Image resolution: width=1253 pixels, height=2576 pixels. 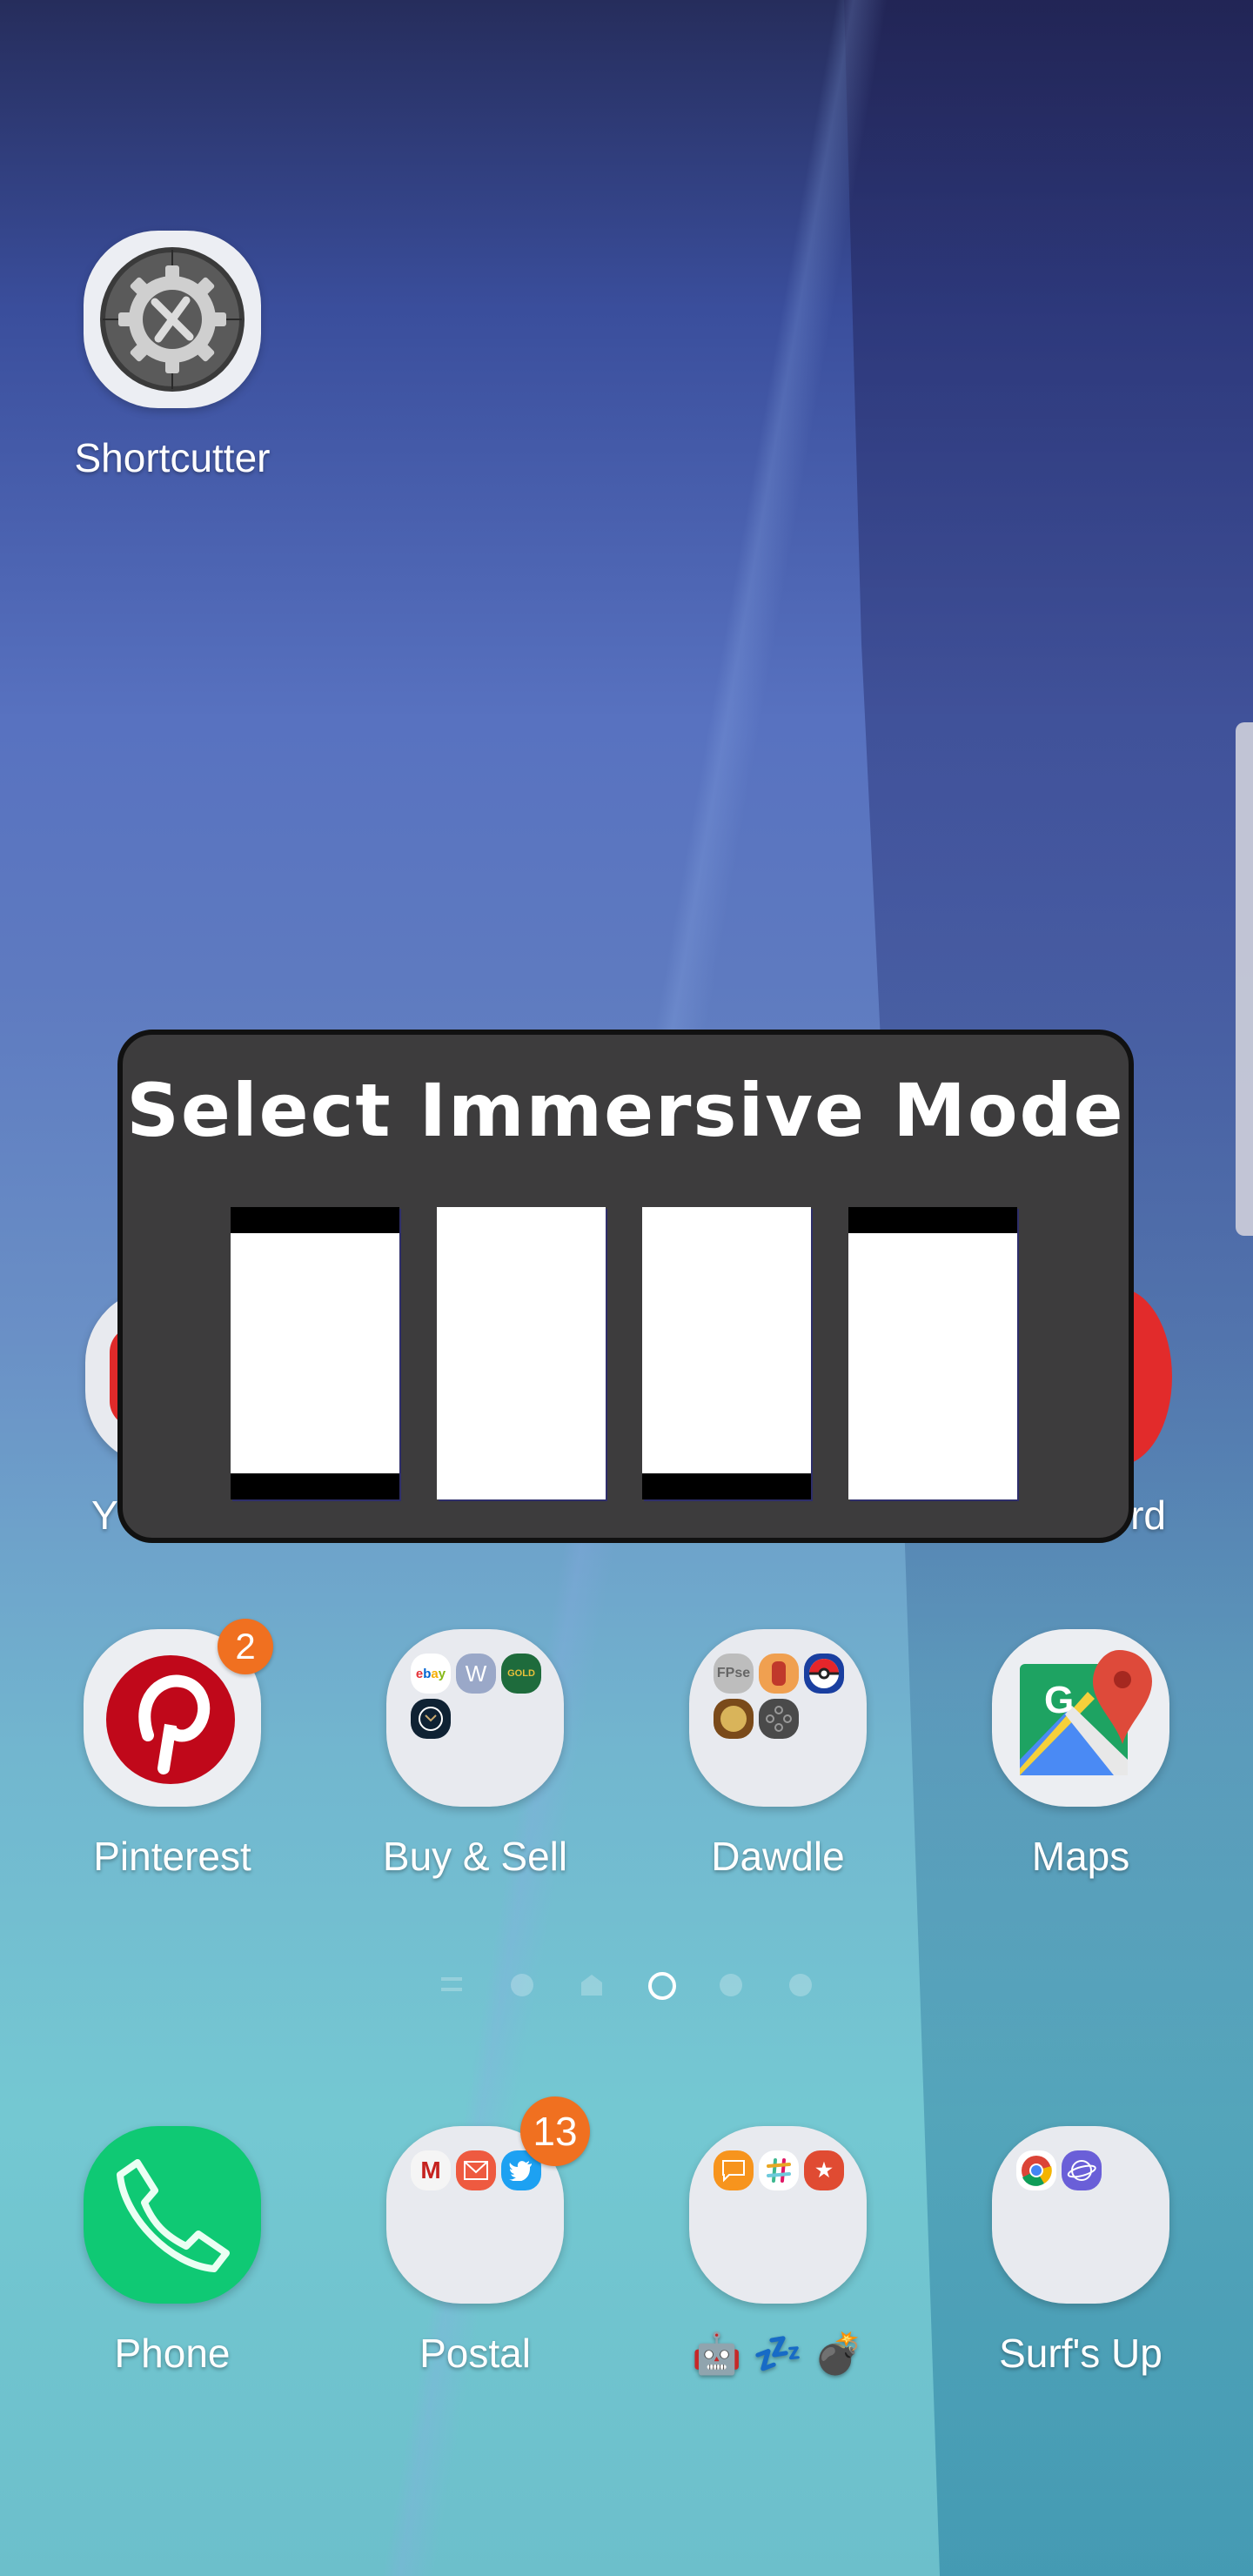 What do you see at coordinates (172, 2215) in the screenshot?
I see `phone-icon` at bounding box center [172, 2215].